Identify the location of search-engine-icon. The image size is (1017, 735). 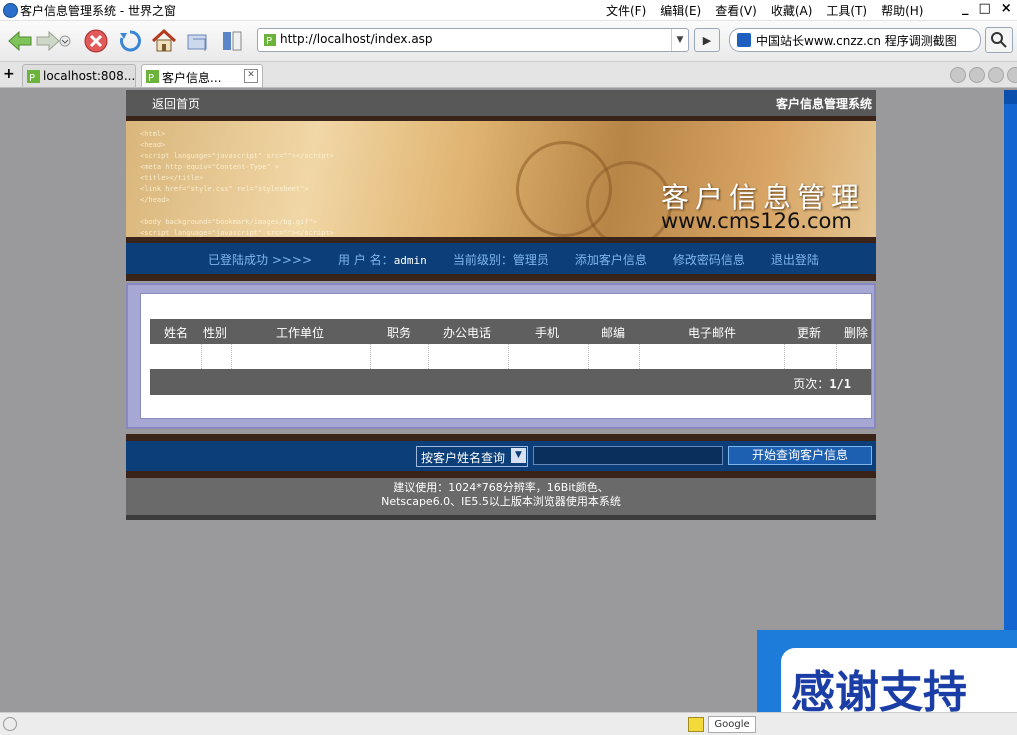
(744, 40).